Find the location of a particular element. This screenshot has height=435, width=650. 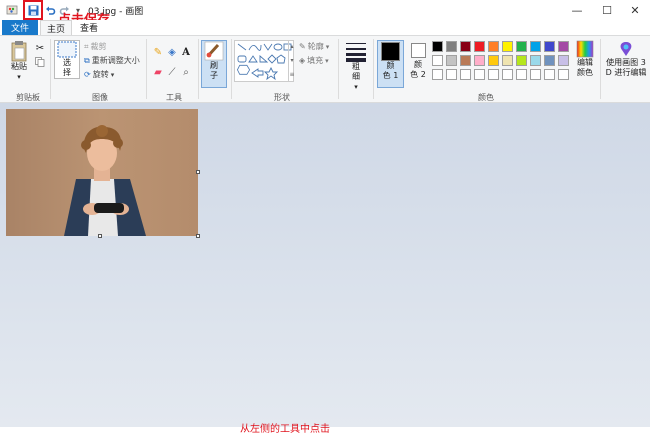

shapes-group-label: 形状 is located at coordinates (282, 97).